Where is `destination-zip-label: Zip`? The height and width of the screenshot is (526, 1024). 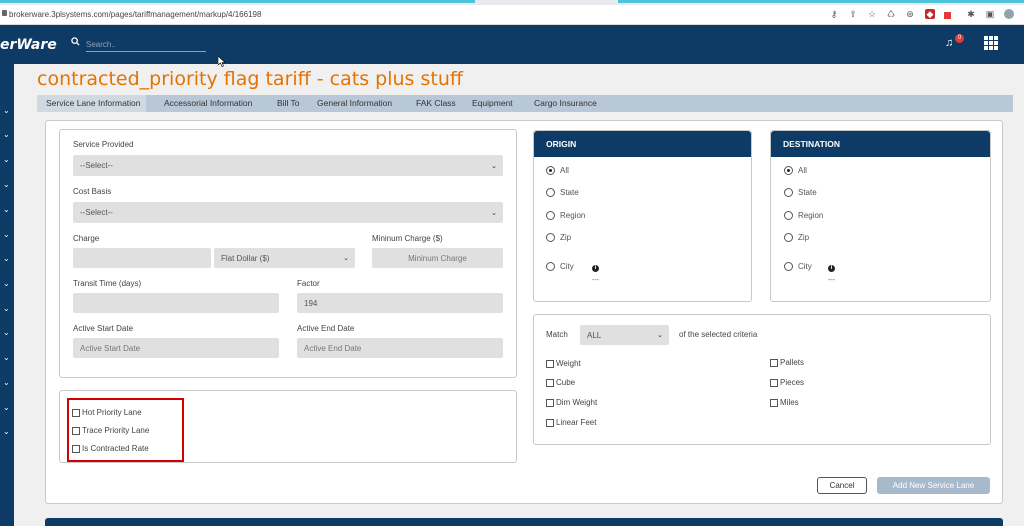
destination-zip-label: Zip is located at coordinates (804, 237).